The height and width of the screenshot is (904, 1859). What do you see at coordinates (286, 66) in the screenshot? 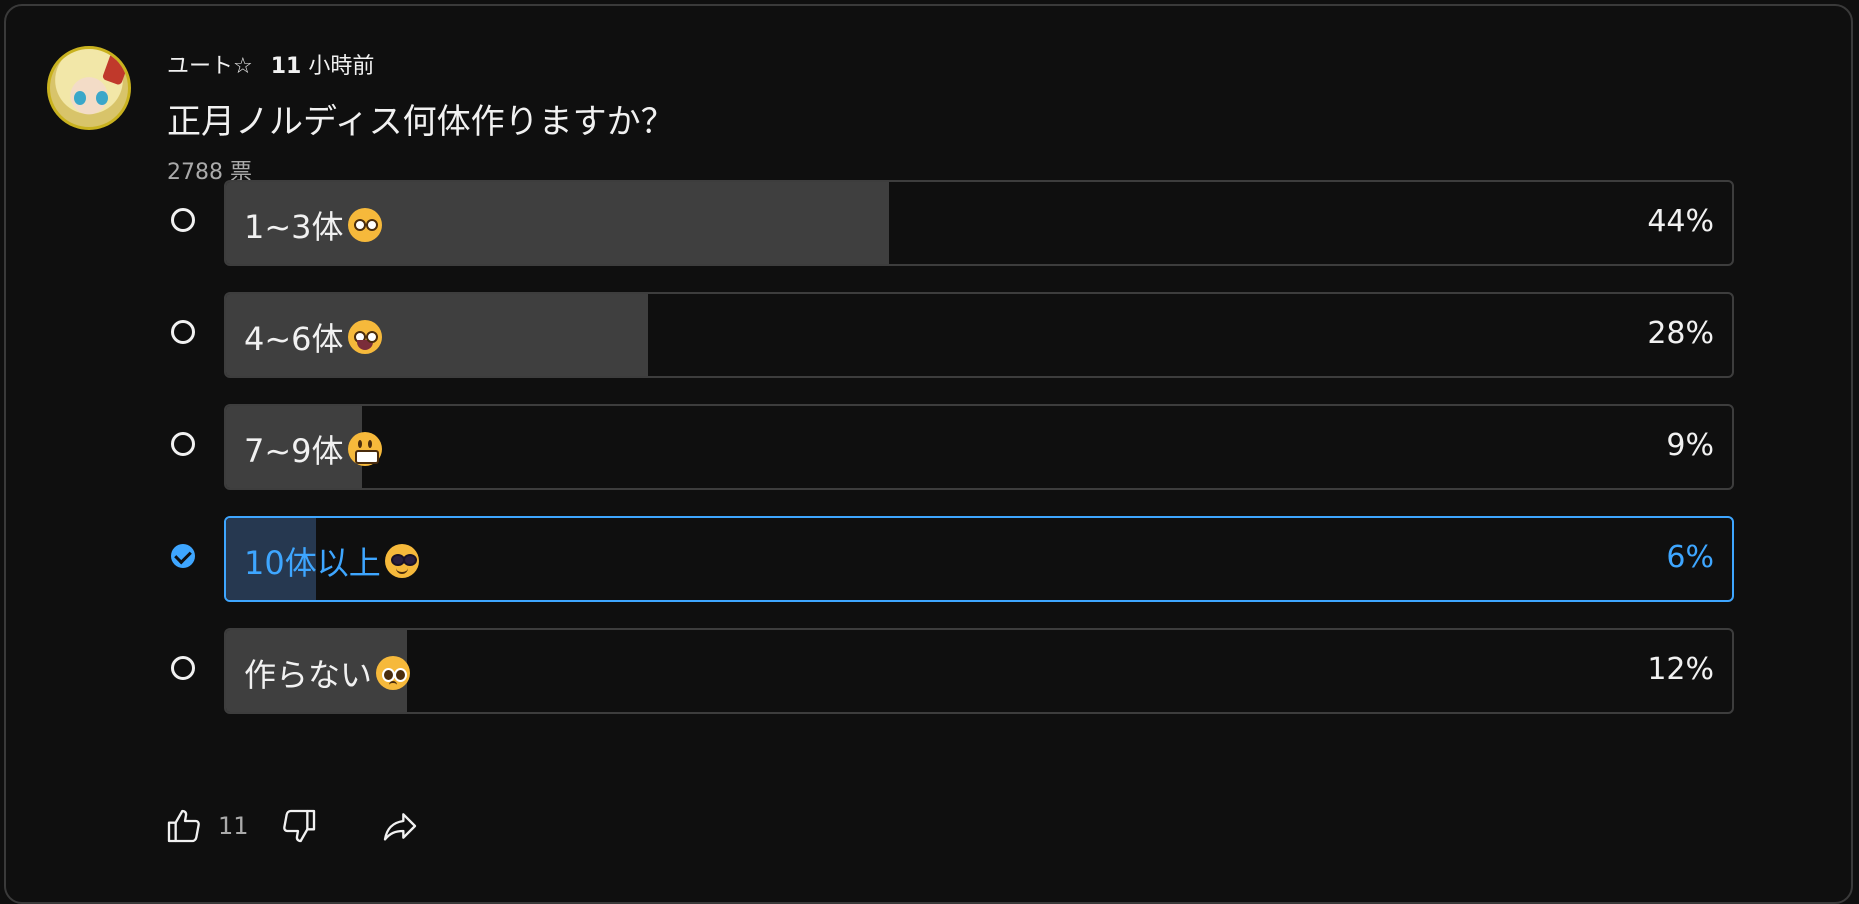
I see `post-time-number: 11` at bounding box center [286, 66].